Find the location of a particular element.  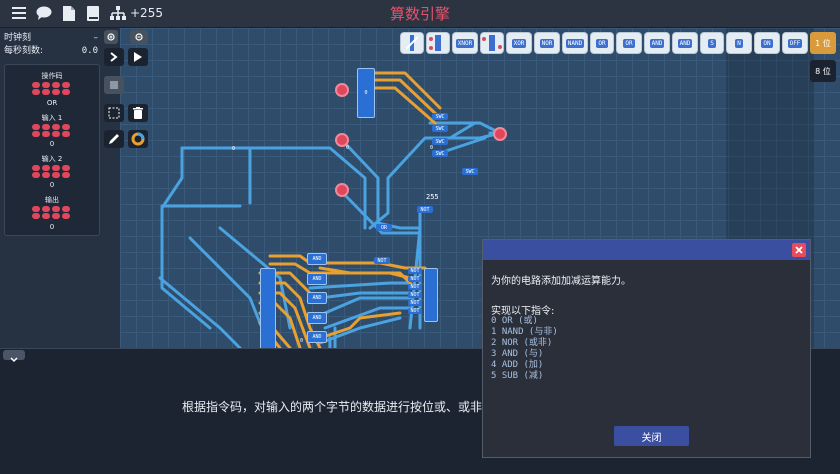

palette-or-1: OR is located at coordinates (602, 43).